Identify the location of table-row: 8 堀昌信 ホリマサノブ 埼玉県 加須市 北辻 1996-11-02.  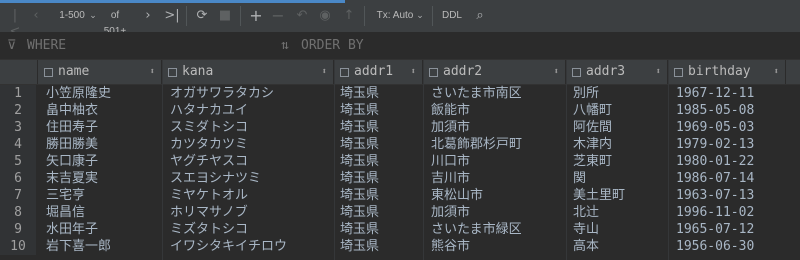
(400, 212).